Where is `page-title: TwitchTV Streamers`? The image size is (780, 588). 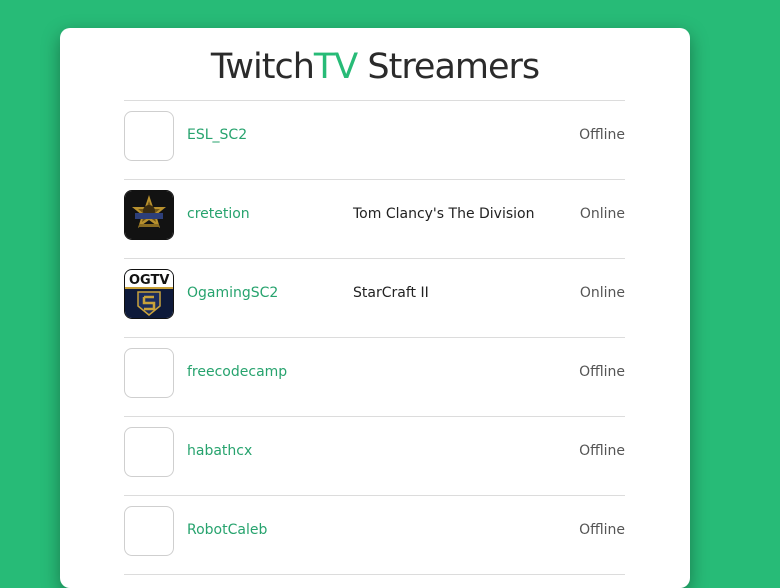
page-title: TwitchTV Streamers is located at coordinates (375, 67).